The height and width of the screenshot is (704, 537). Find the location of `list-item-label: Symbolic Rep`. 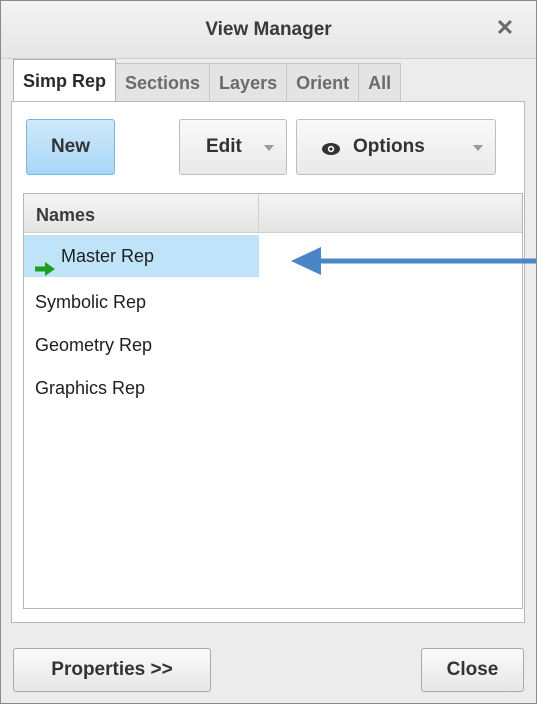

list-item-label: Symbolic Rep is located at coordinates (91, 302).